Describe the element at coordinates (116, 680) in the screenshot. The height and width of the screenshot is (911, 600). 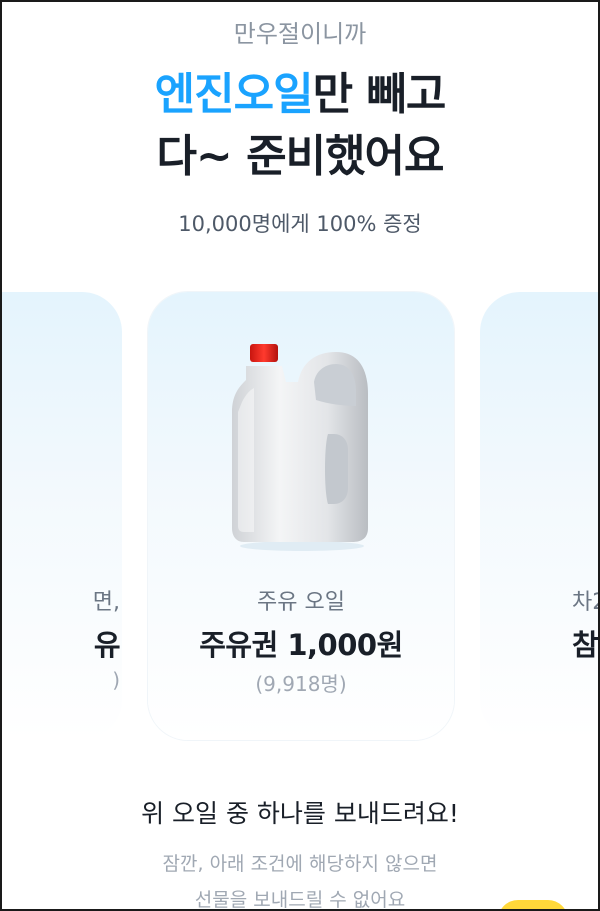
I see `prize-card-count: )` at that location.